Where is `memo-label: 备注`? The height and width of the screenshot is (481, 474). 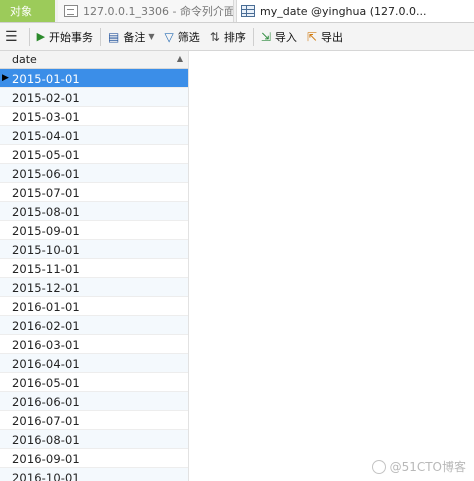
memo-label: 备注 is located at coordinates (134, 37).